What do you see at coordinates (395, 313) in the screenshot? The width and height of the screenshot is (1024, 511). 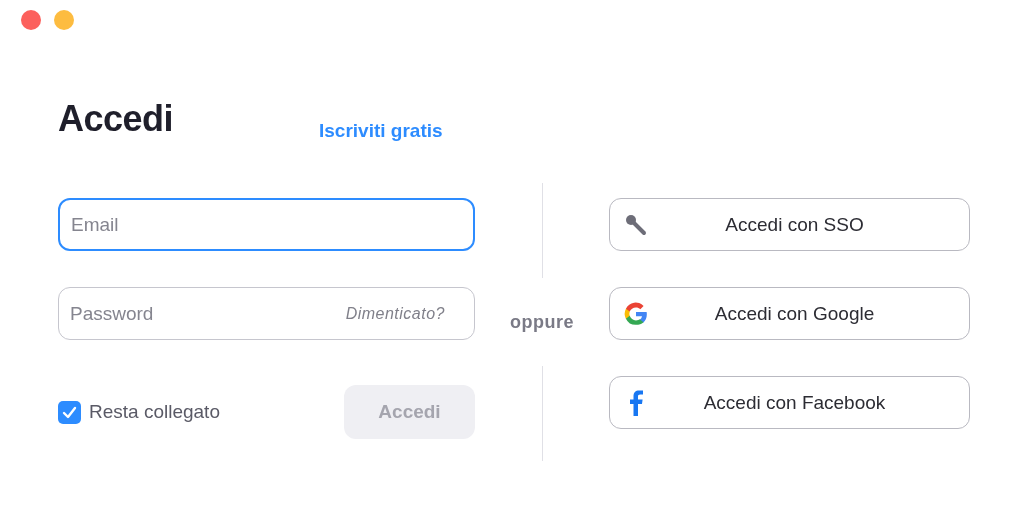 I see `forgot-password-link: Dimenticato?` at bounding box center [395, 313].